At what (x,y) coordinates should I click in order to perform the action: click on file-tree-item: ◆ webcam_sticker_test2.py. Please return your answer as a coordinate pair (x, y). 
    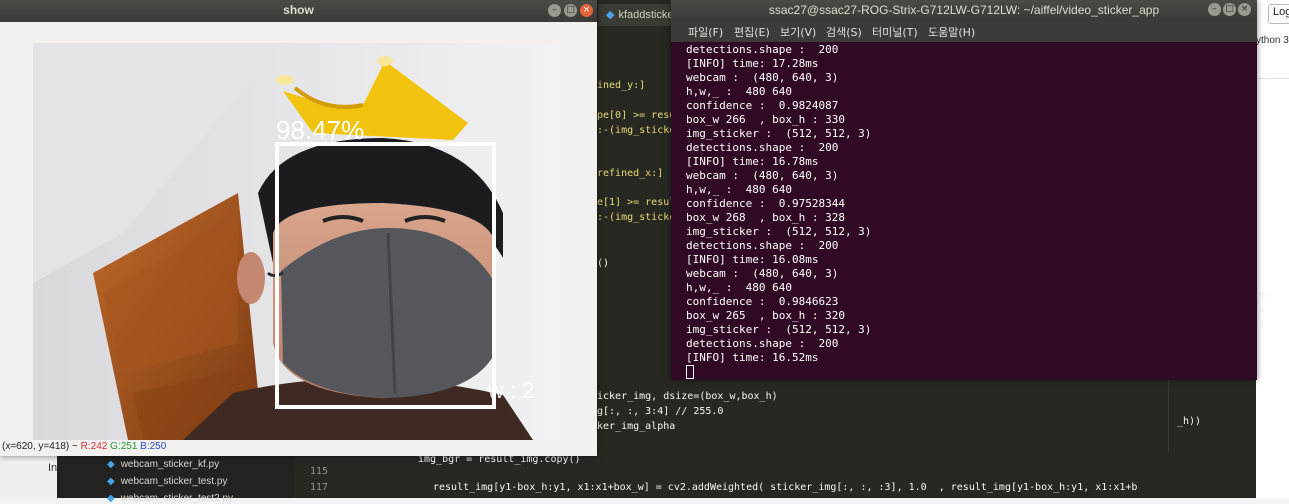
    Looking at the image, I should click on (170, 498).